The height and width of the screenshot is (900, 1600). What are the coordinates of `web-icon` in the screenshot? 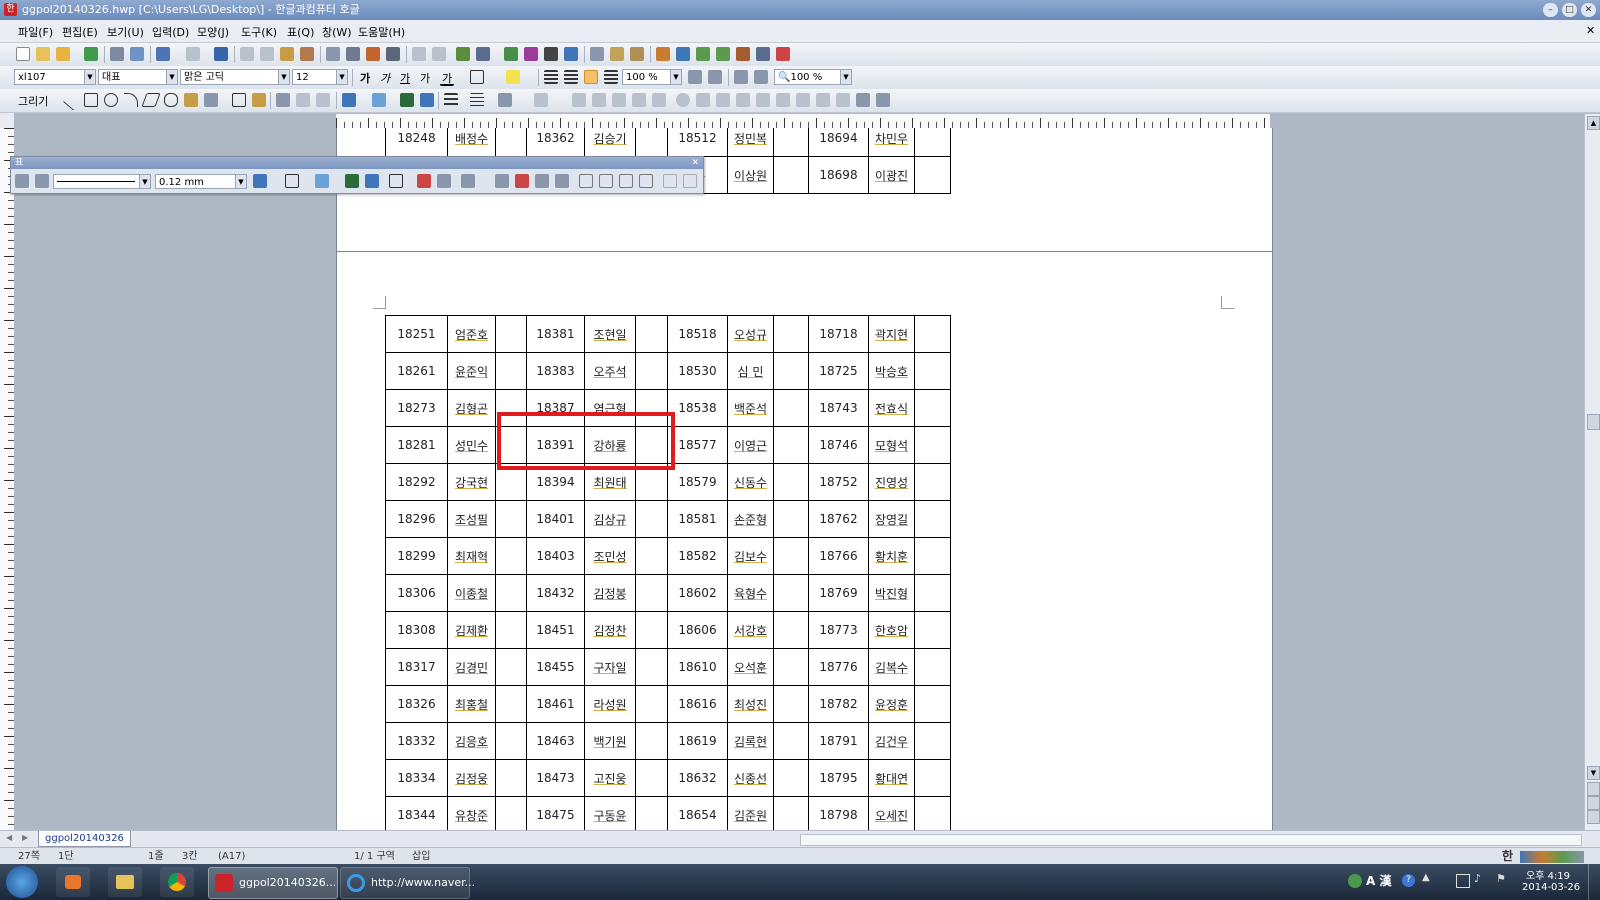 It's located at (683, 54).